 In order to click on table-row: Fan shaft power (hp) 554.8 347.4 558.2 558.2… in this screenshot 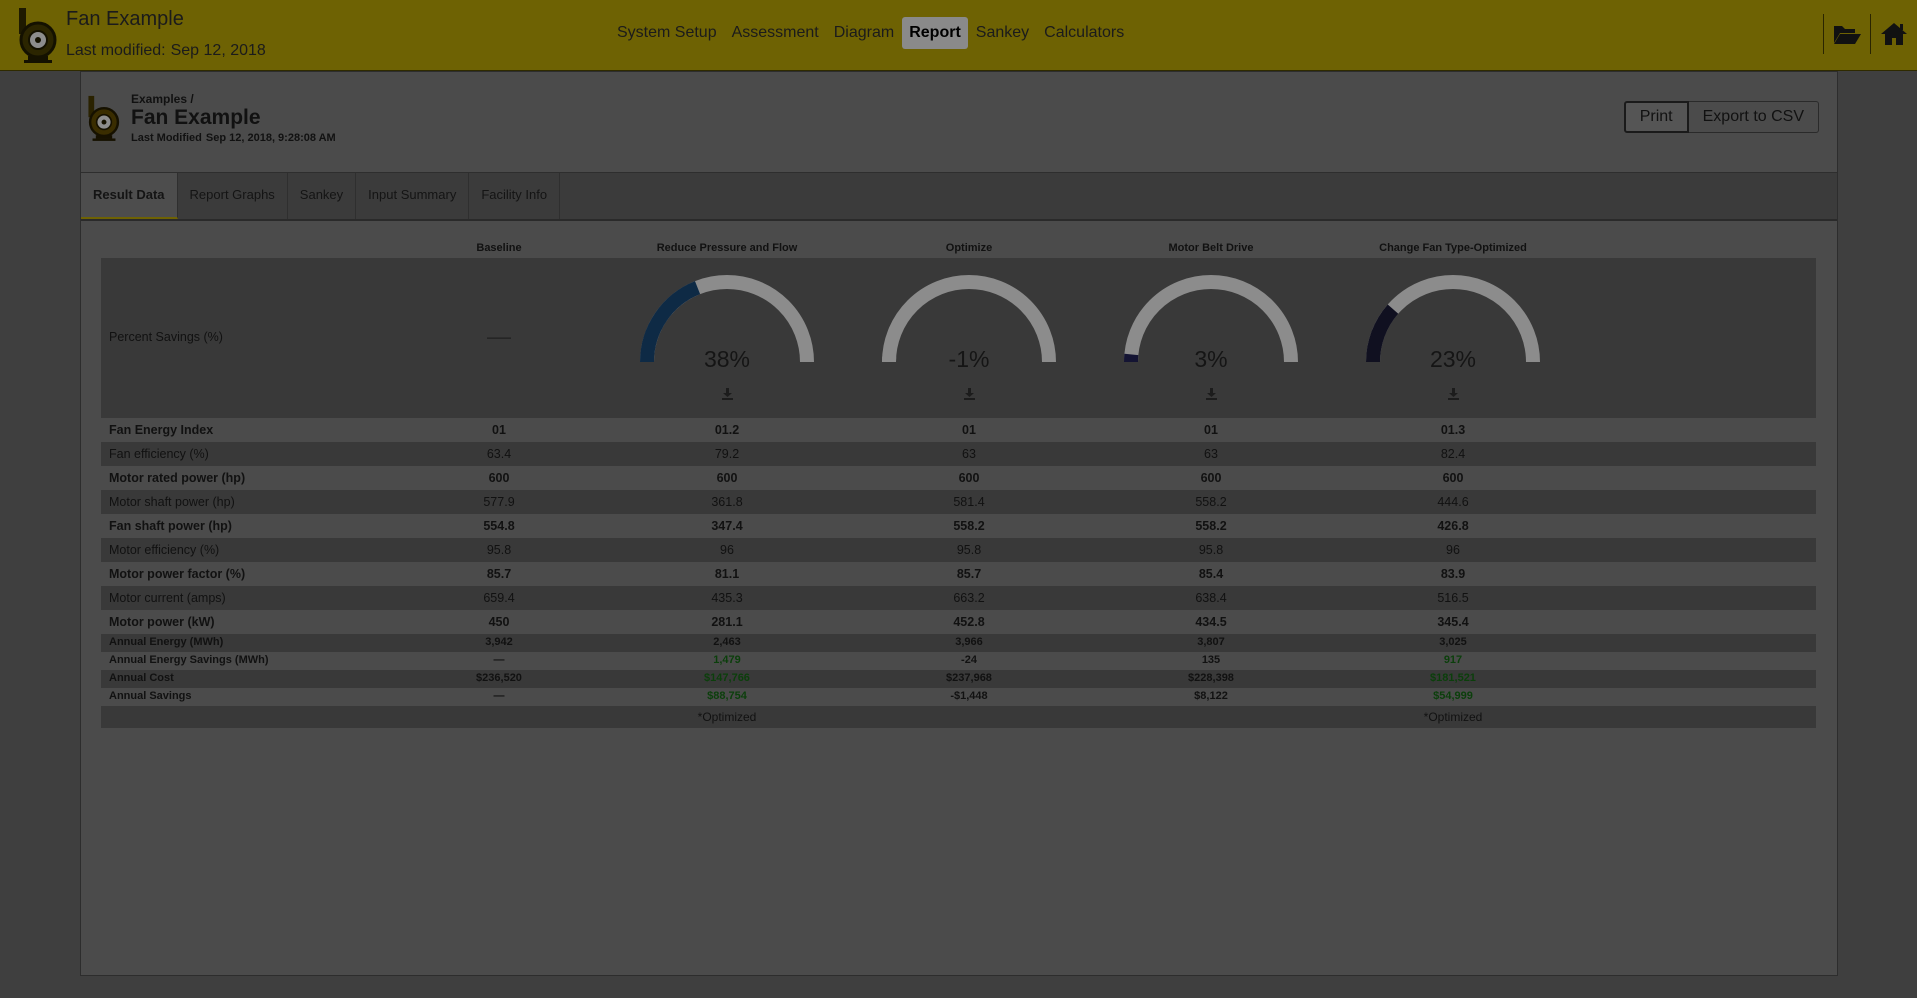, I will do `click(958, 526)`.